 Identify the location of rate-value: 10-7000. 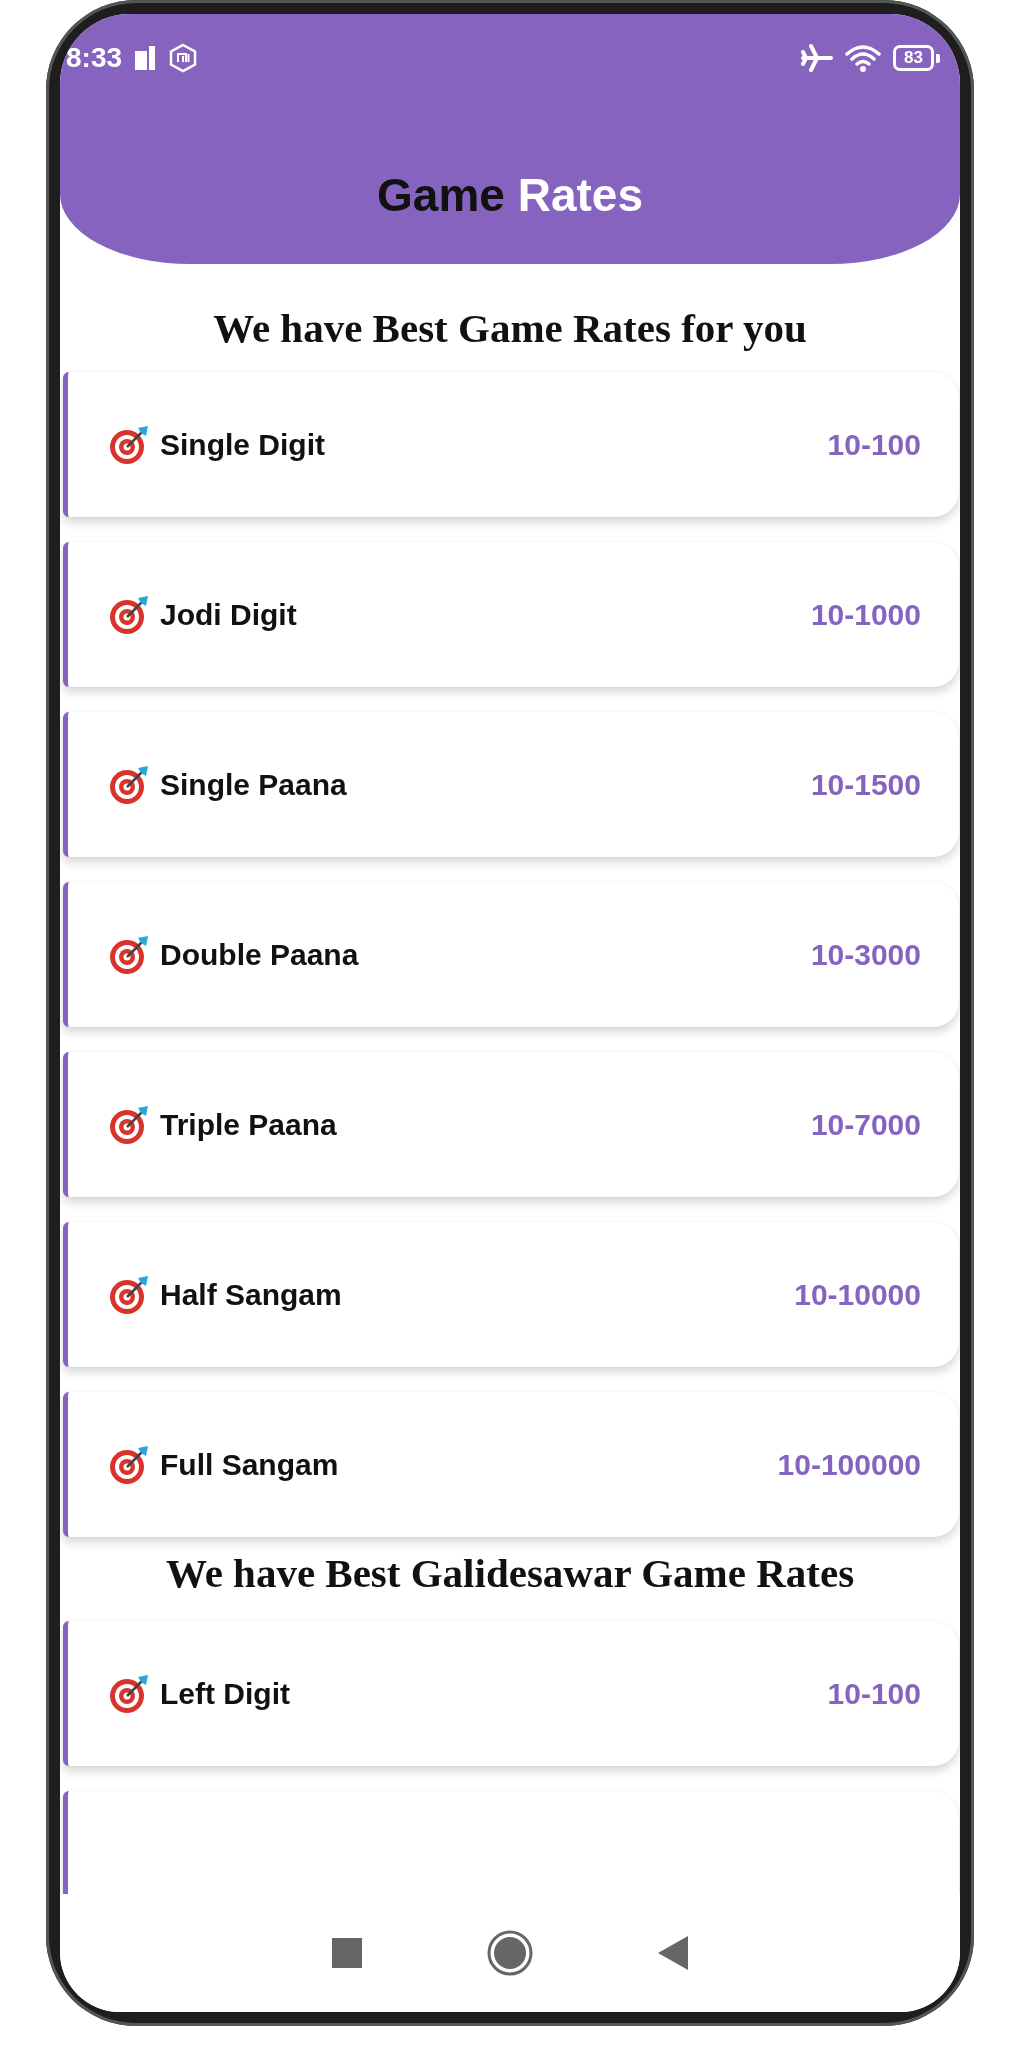
(865, 1124).